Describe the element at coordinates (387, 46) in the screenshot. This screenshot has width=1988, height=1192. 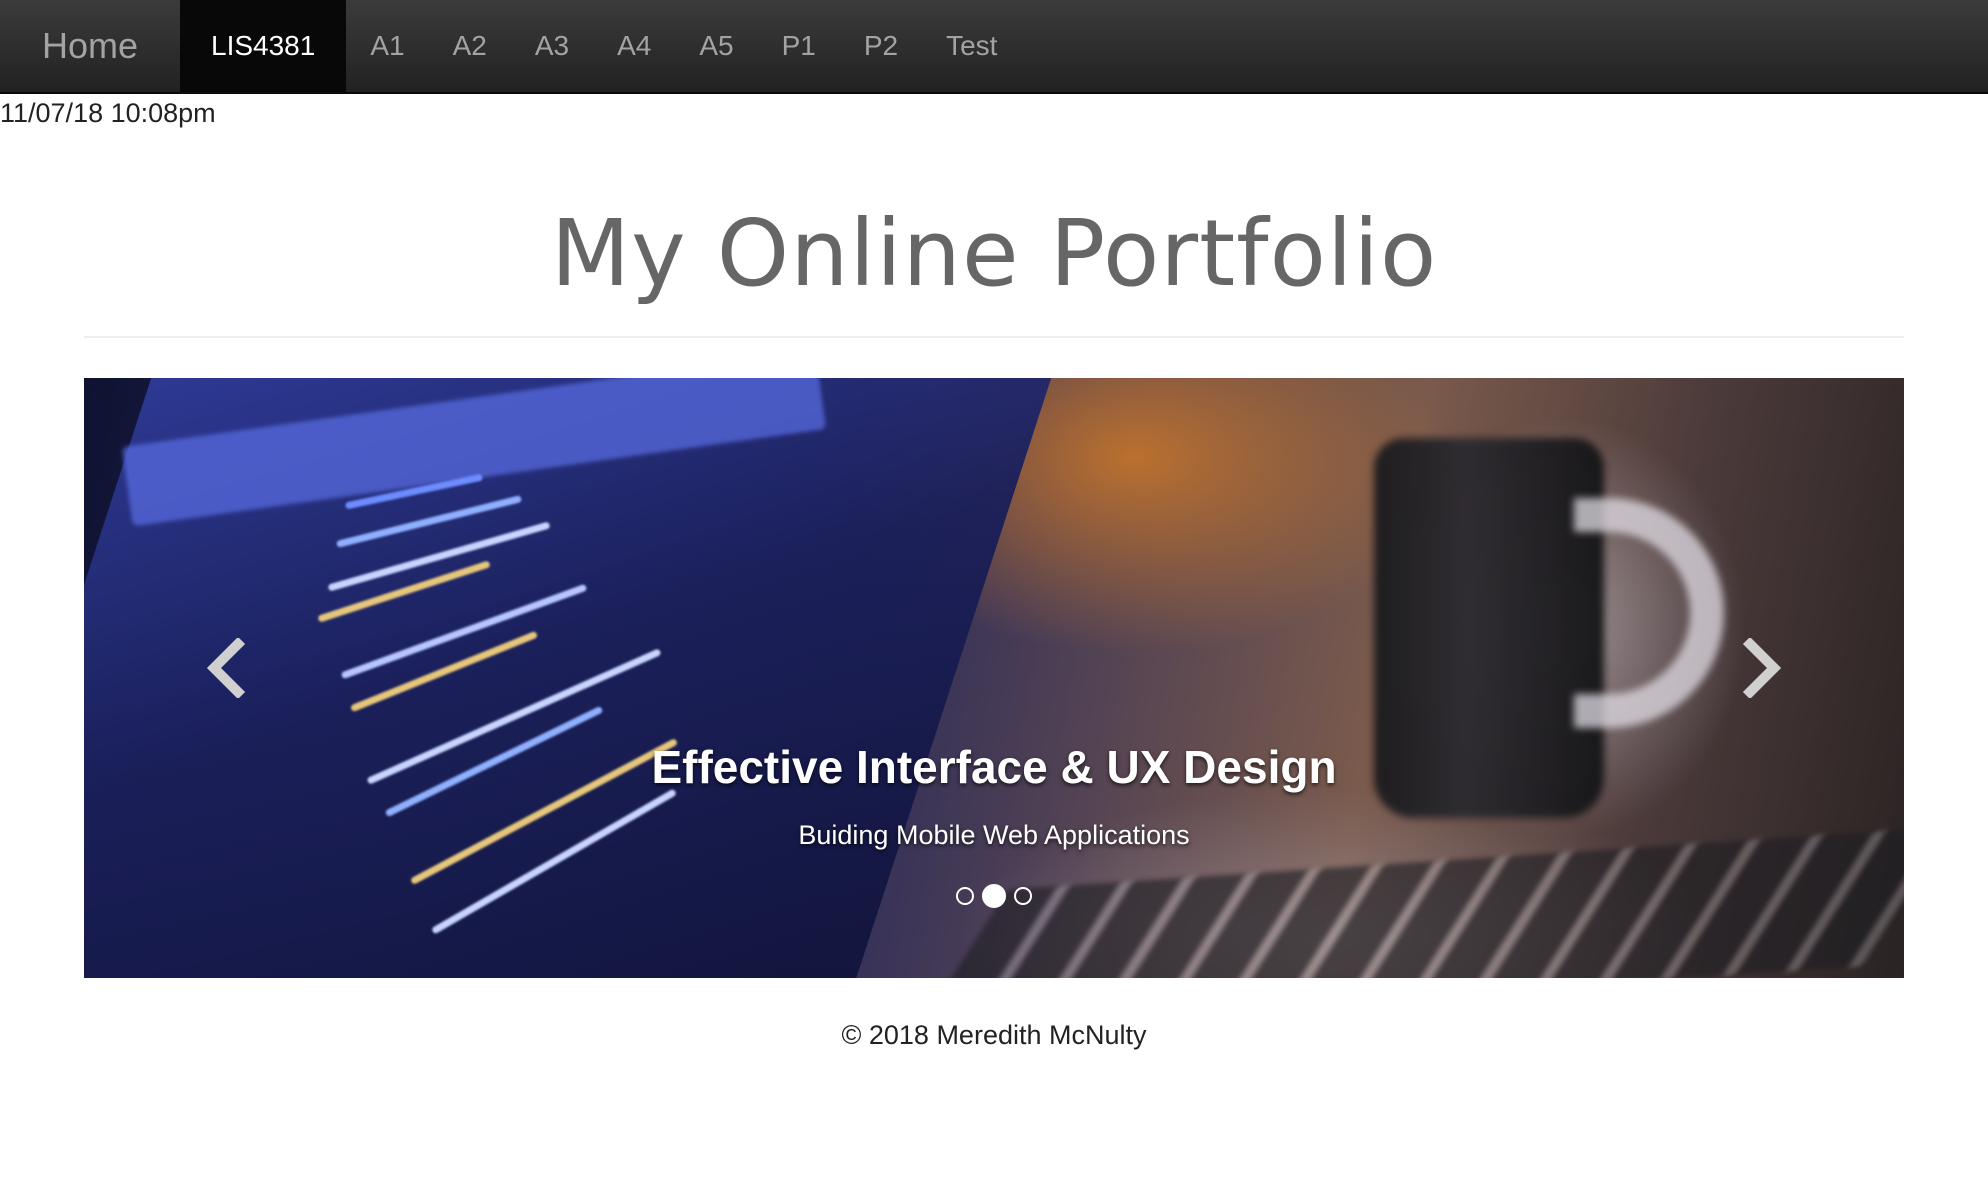
I see `nav-item-a1: A1` at that location.